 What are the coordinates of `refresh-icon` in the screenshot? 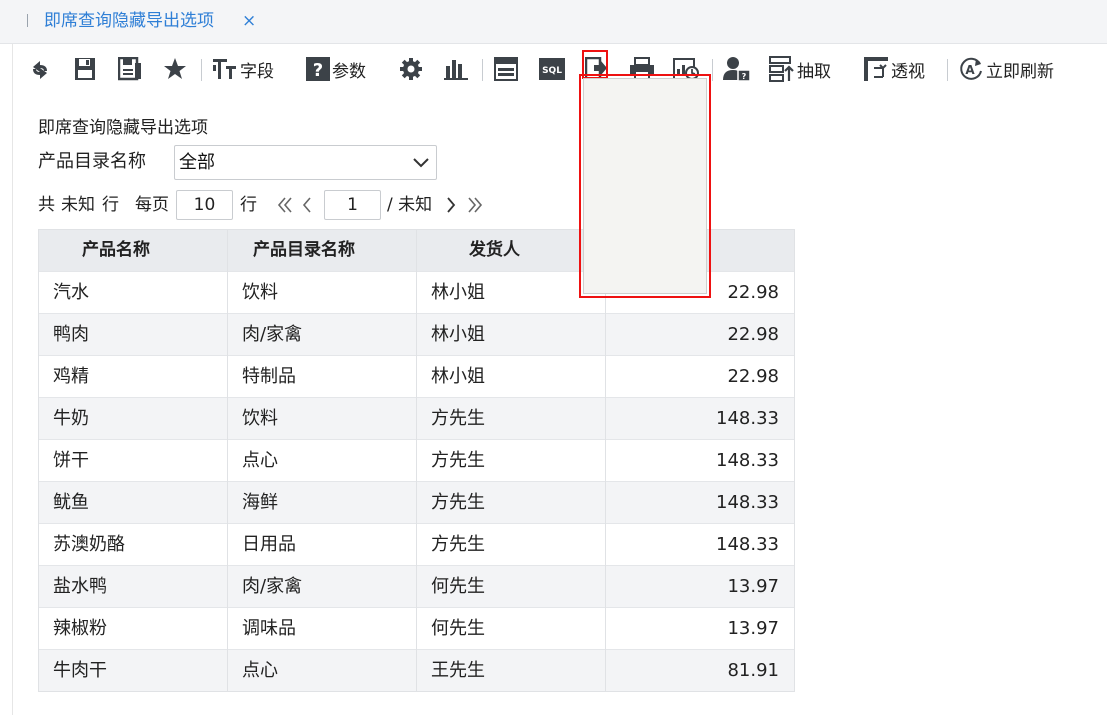 It's located at (40, 70).